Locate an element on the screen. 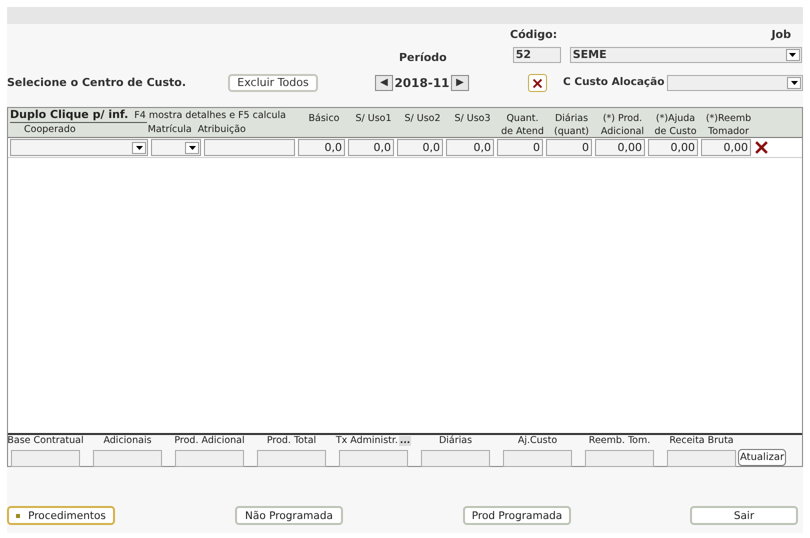 Image resolution: width=810 pixels, height=538 pixels. action-button: Não Programada is located at coordinates (289, 515).